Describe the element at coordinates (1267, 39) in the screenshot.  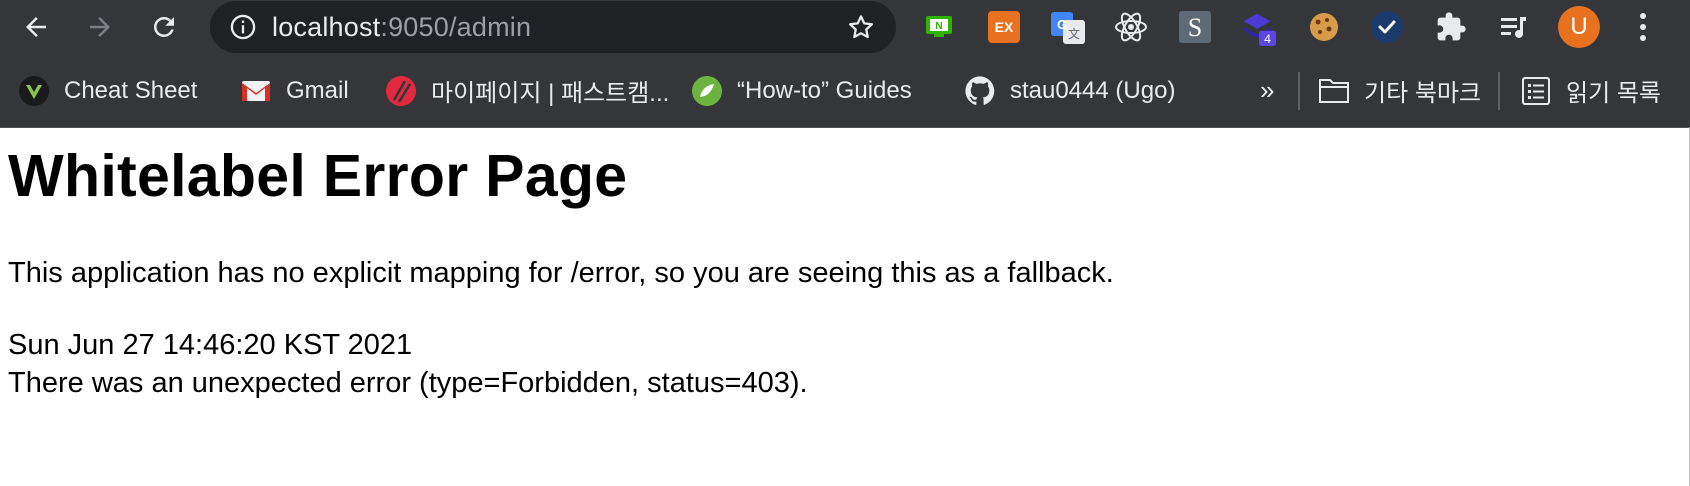
I see `extension-badge-count: 4` at that location.